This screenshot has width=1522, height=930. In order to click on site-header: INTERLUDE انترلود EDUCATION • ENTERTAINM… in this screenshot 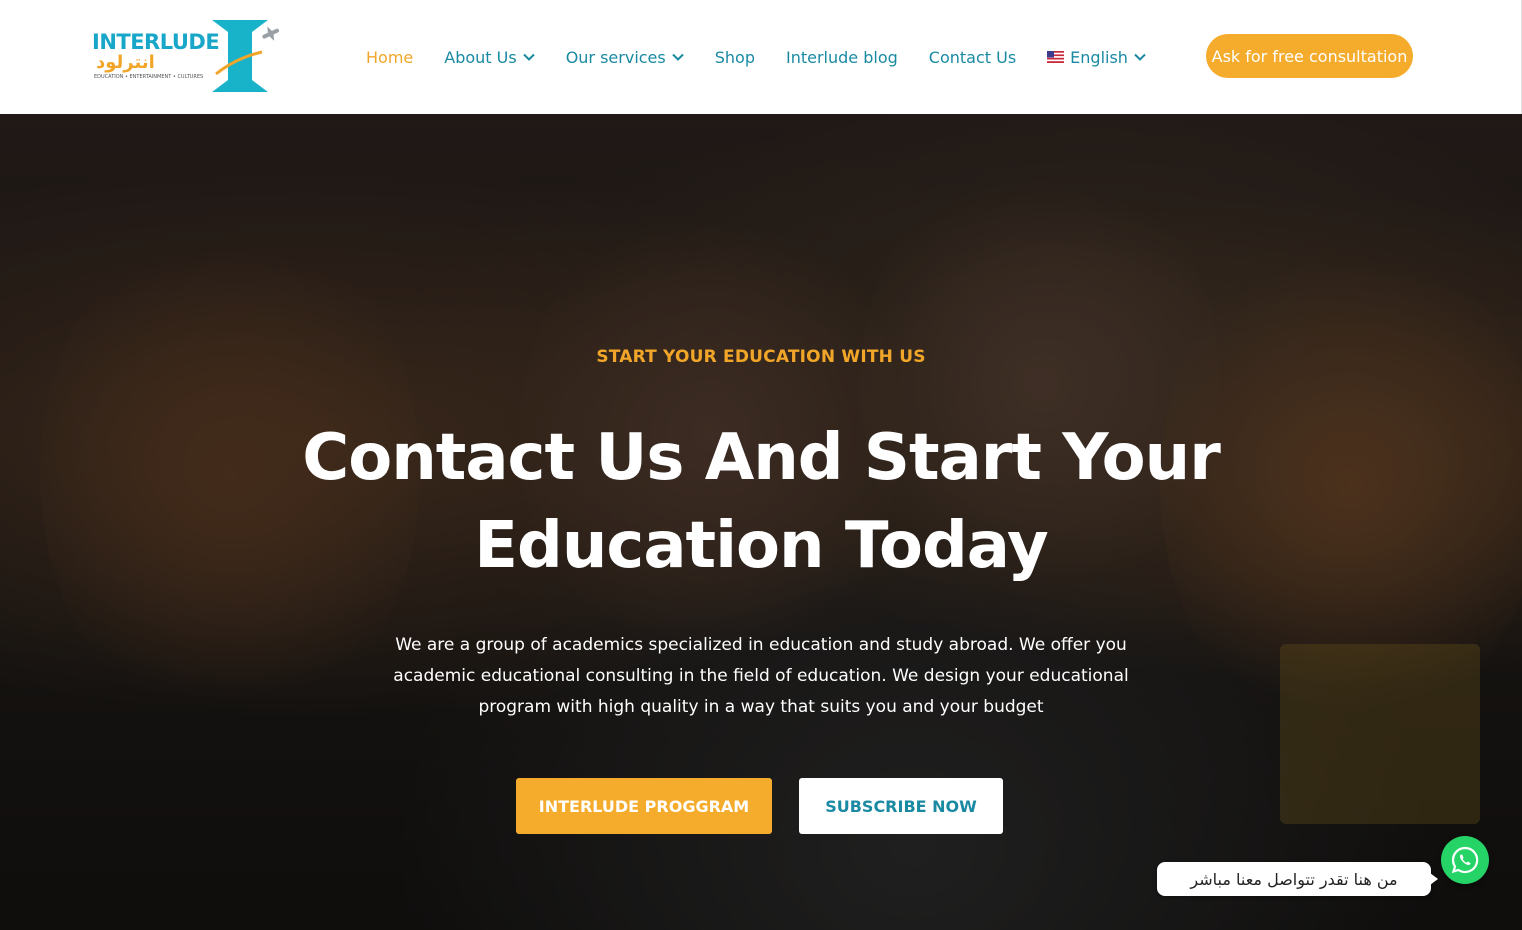, I will do `click(761, 57)`.